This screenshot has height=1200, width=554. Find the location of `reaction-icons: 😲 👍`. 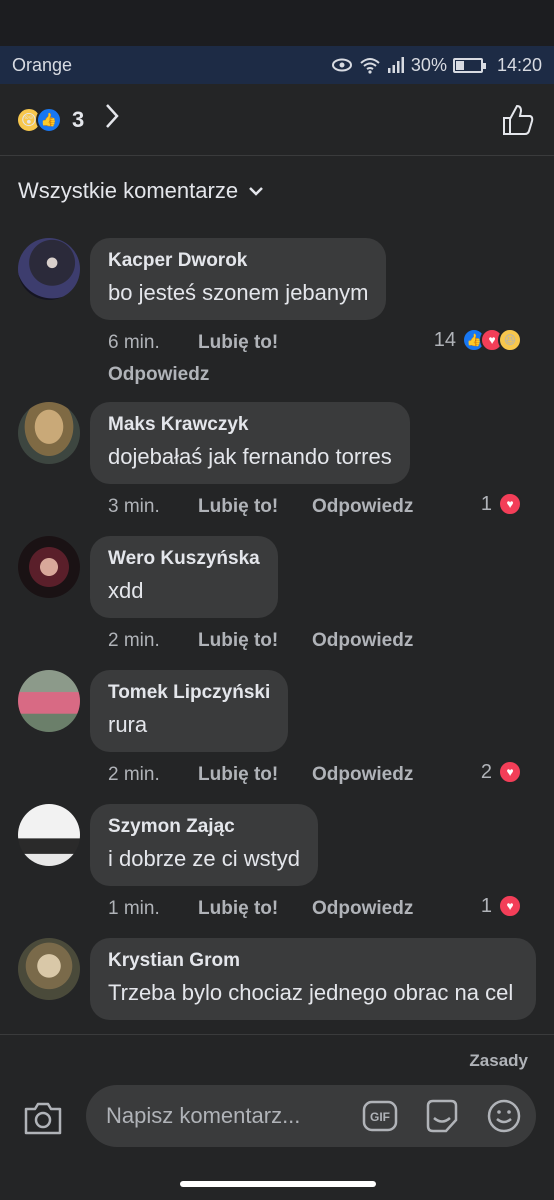

reaction-icons: 😲 👍 is located at coordinates (39, 119).